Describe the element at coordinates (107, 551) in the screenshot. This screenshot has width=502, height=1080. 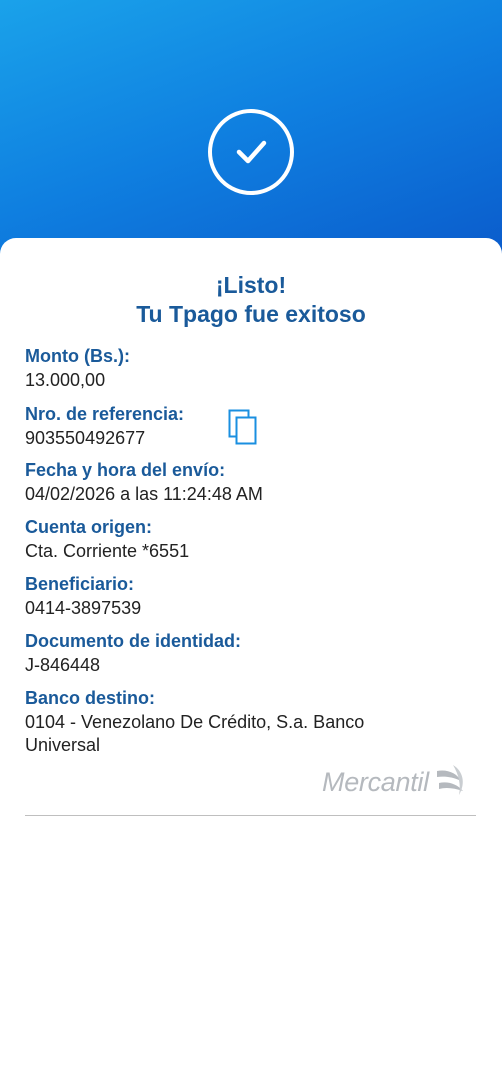
I see `origin-account-value: Cta. Corriente *6551` at that location.